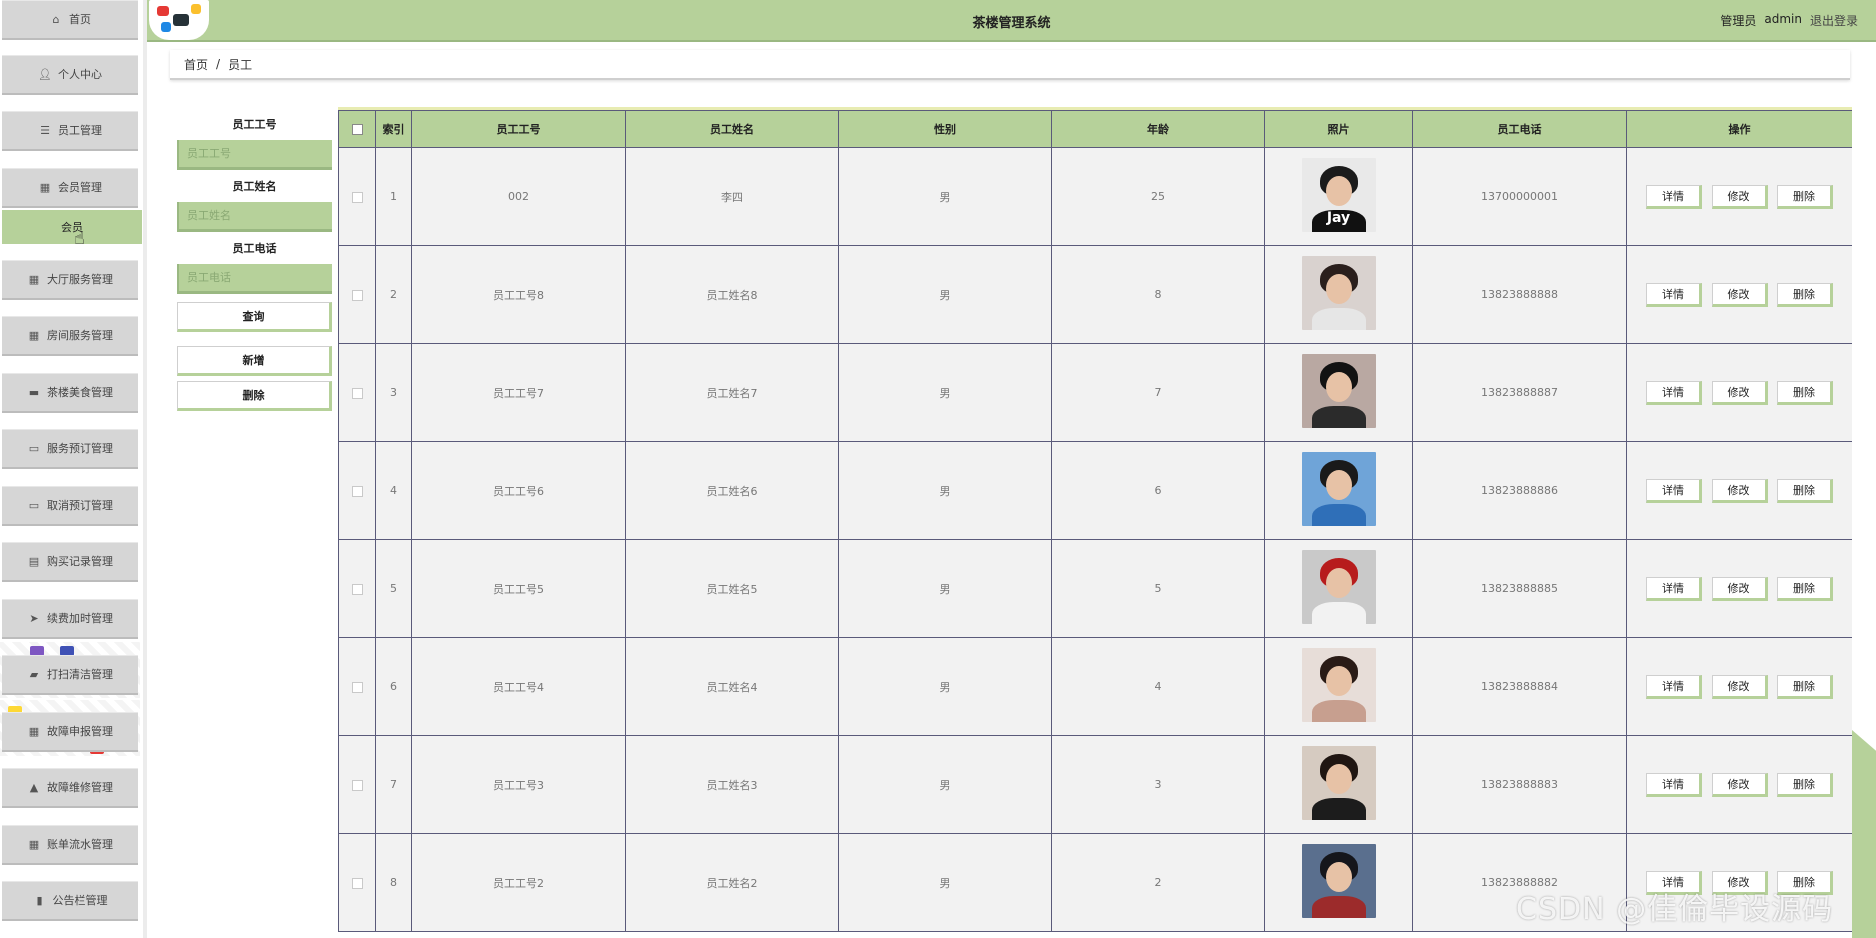 The width and height of the screenshot is (1876, 938). Describe the element at coordinates (196, 64) in the screenshot. I see `breadcrumb-home: 首页` at that location.